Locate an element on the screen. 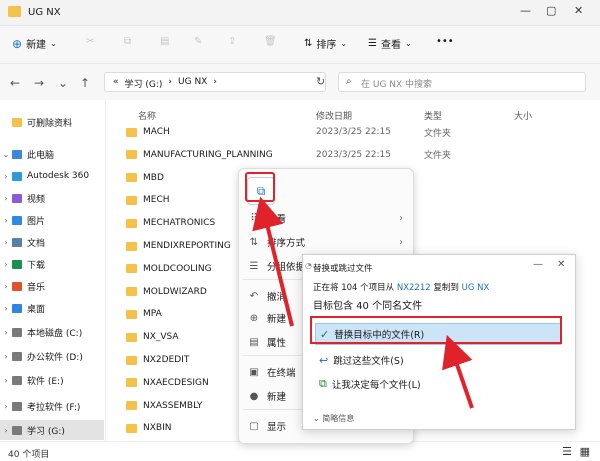  replace-option: ✓ 替换目标中的文件(R) is located at coordinates (438, 334).